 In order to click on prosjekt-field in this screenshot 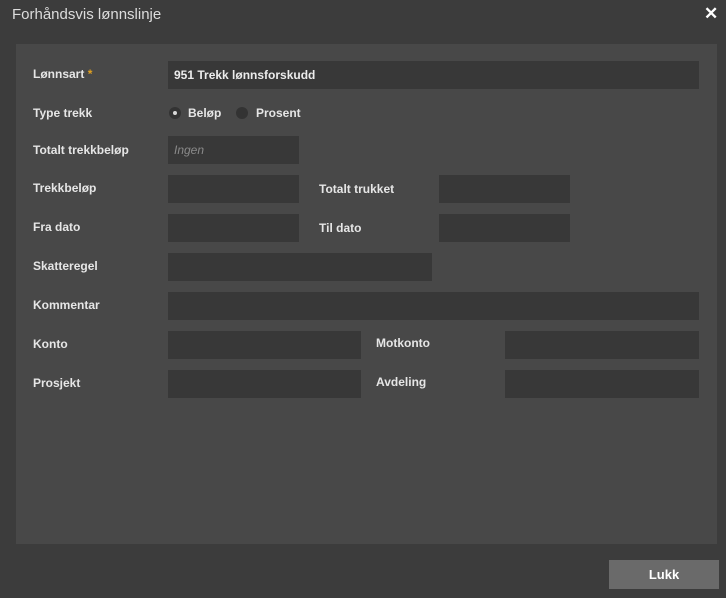, I will do `click(264, 384)`.